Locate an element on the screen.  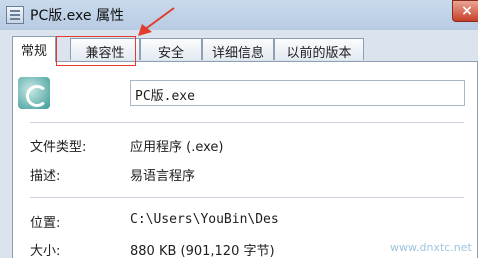
file-name-field: PC版.exe is located at coordinates (297, 93).